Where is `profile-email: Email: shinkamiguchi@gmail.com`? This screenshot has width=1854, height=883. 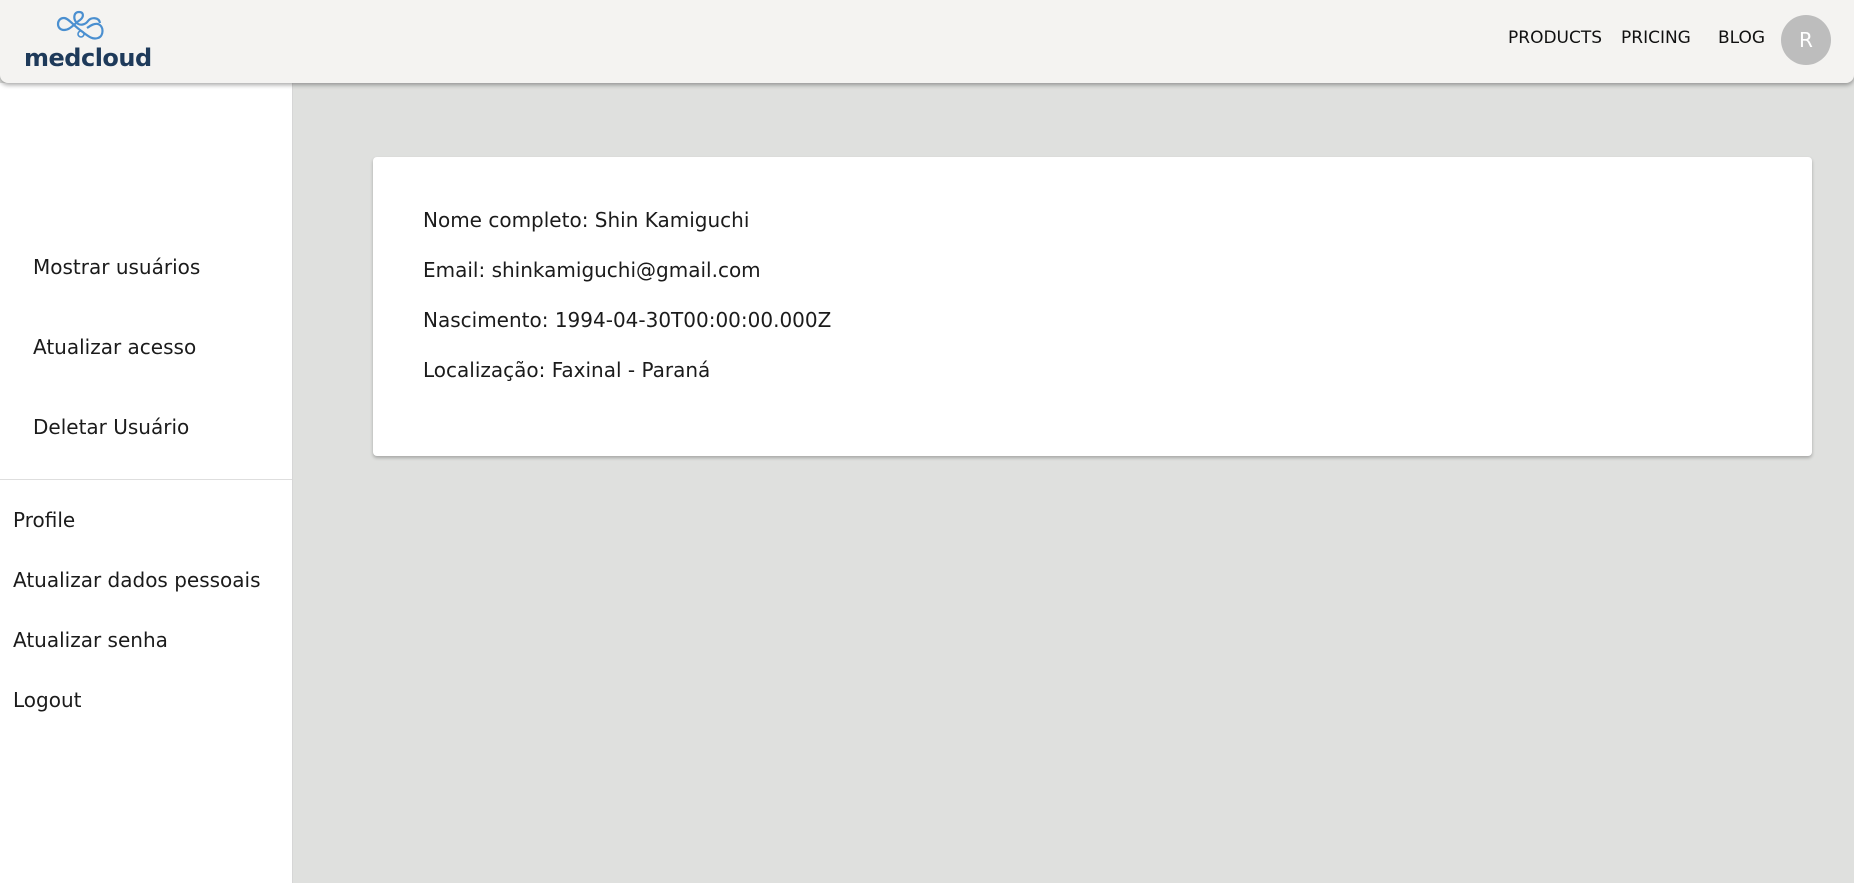 profile-email: Email: shinkamiguchi@gmail.com is located at coordinates (592, 270).